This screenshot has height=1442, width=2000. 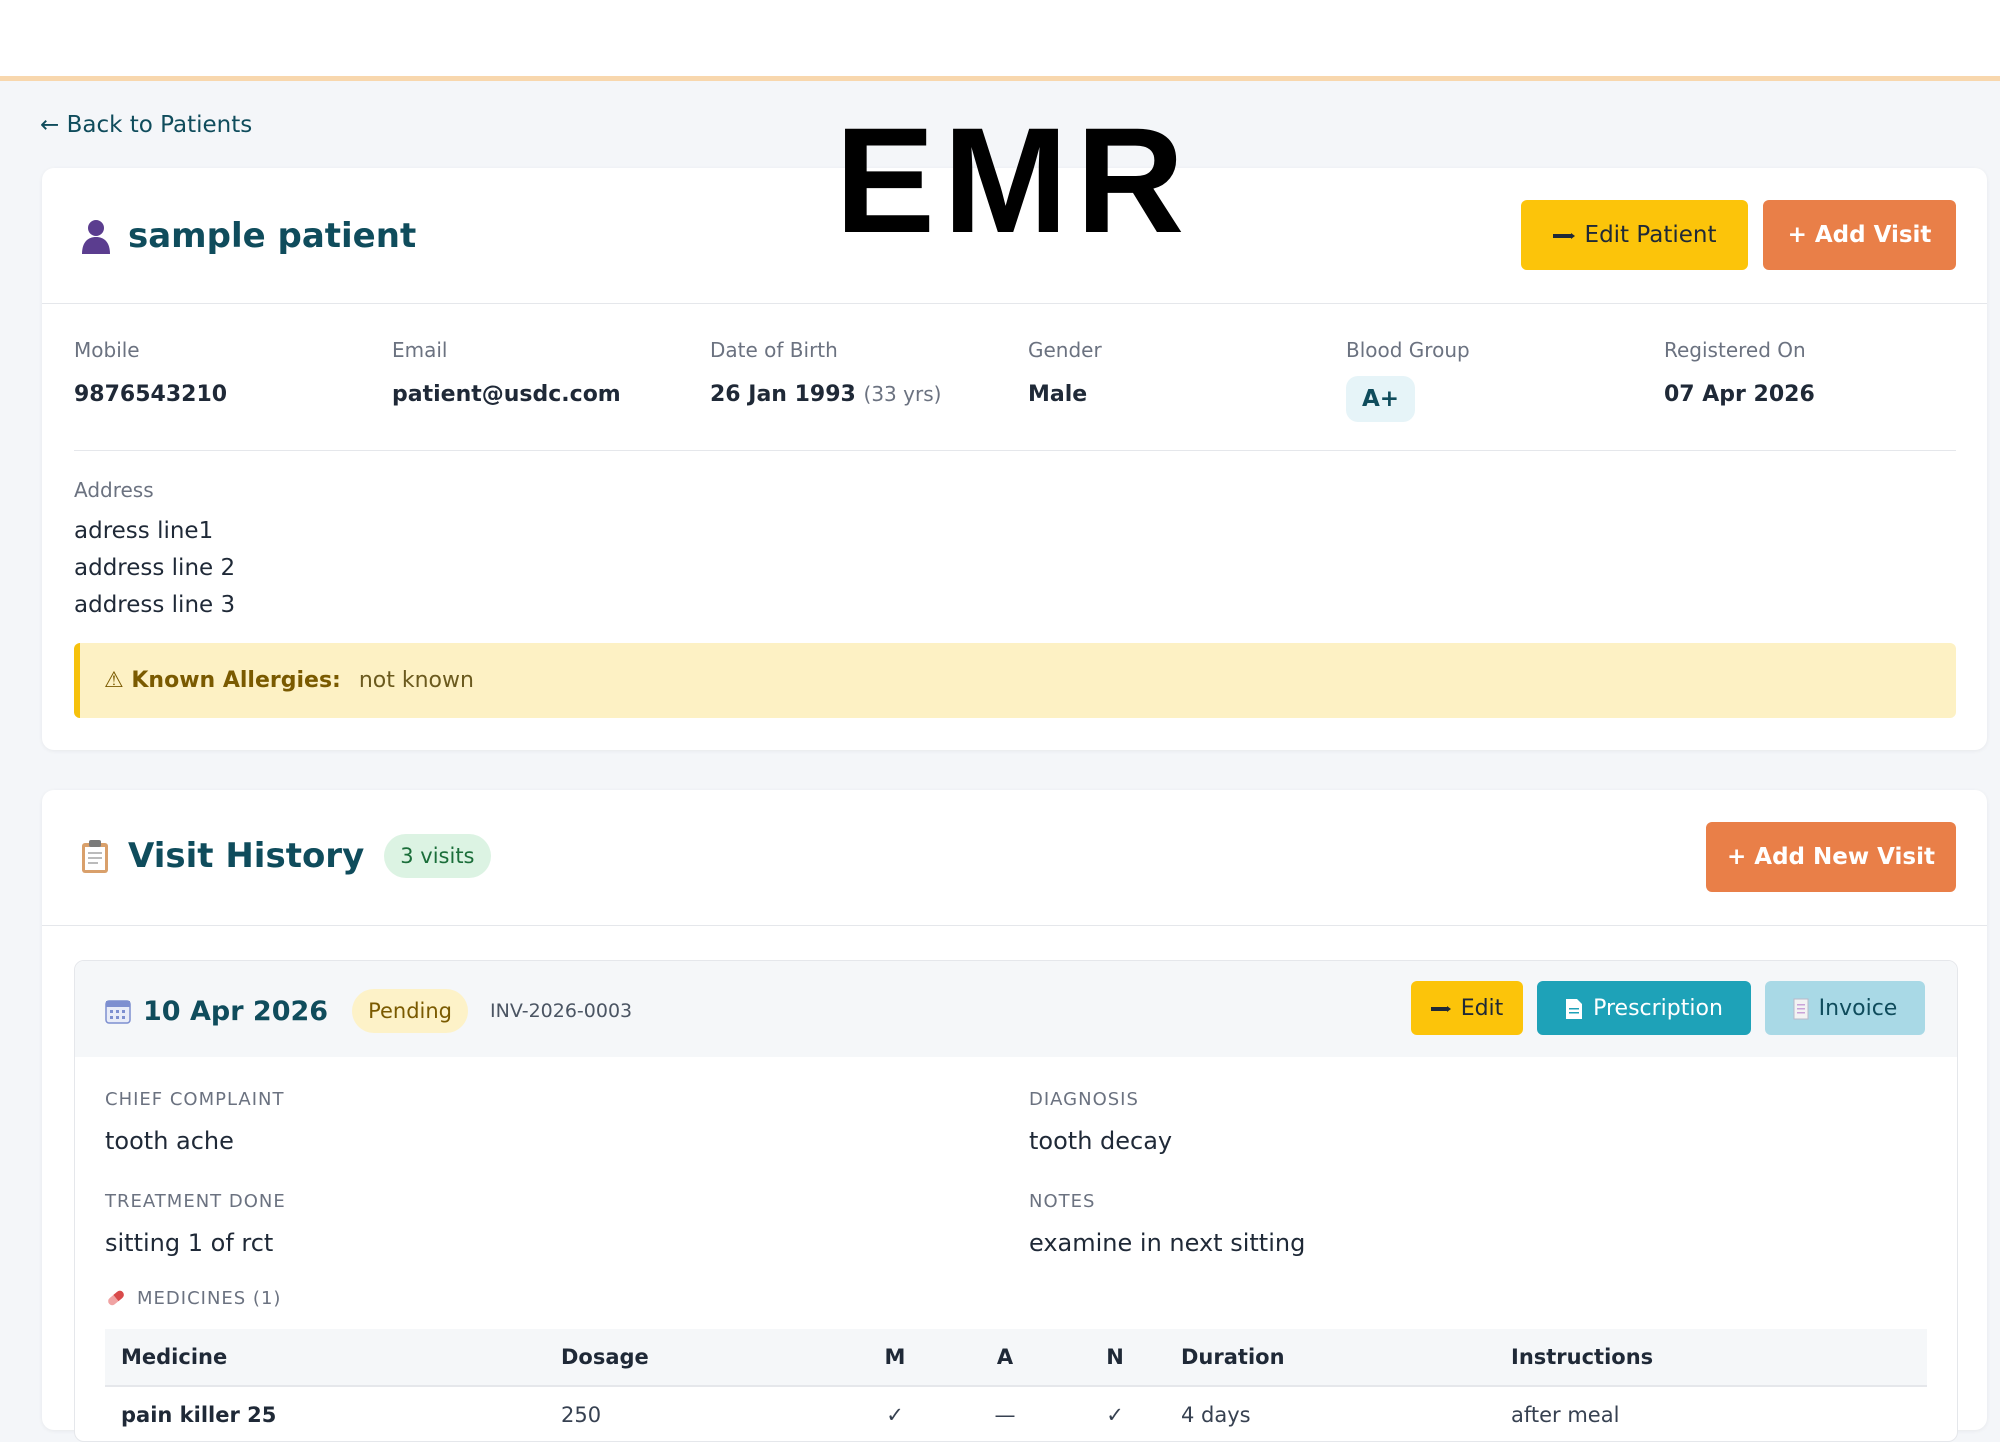 What do you see at coordinates (146, 125) in the screenshot?
I see `back-to-patients-link: ← Back to Patients` at bounding box center [146, 125].